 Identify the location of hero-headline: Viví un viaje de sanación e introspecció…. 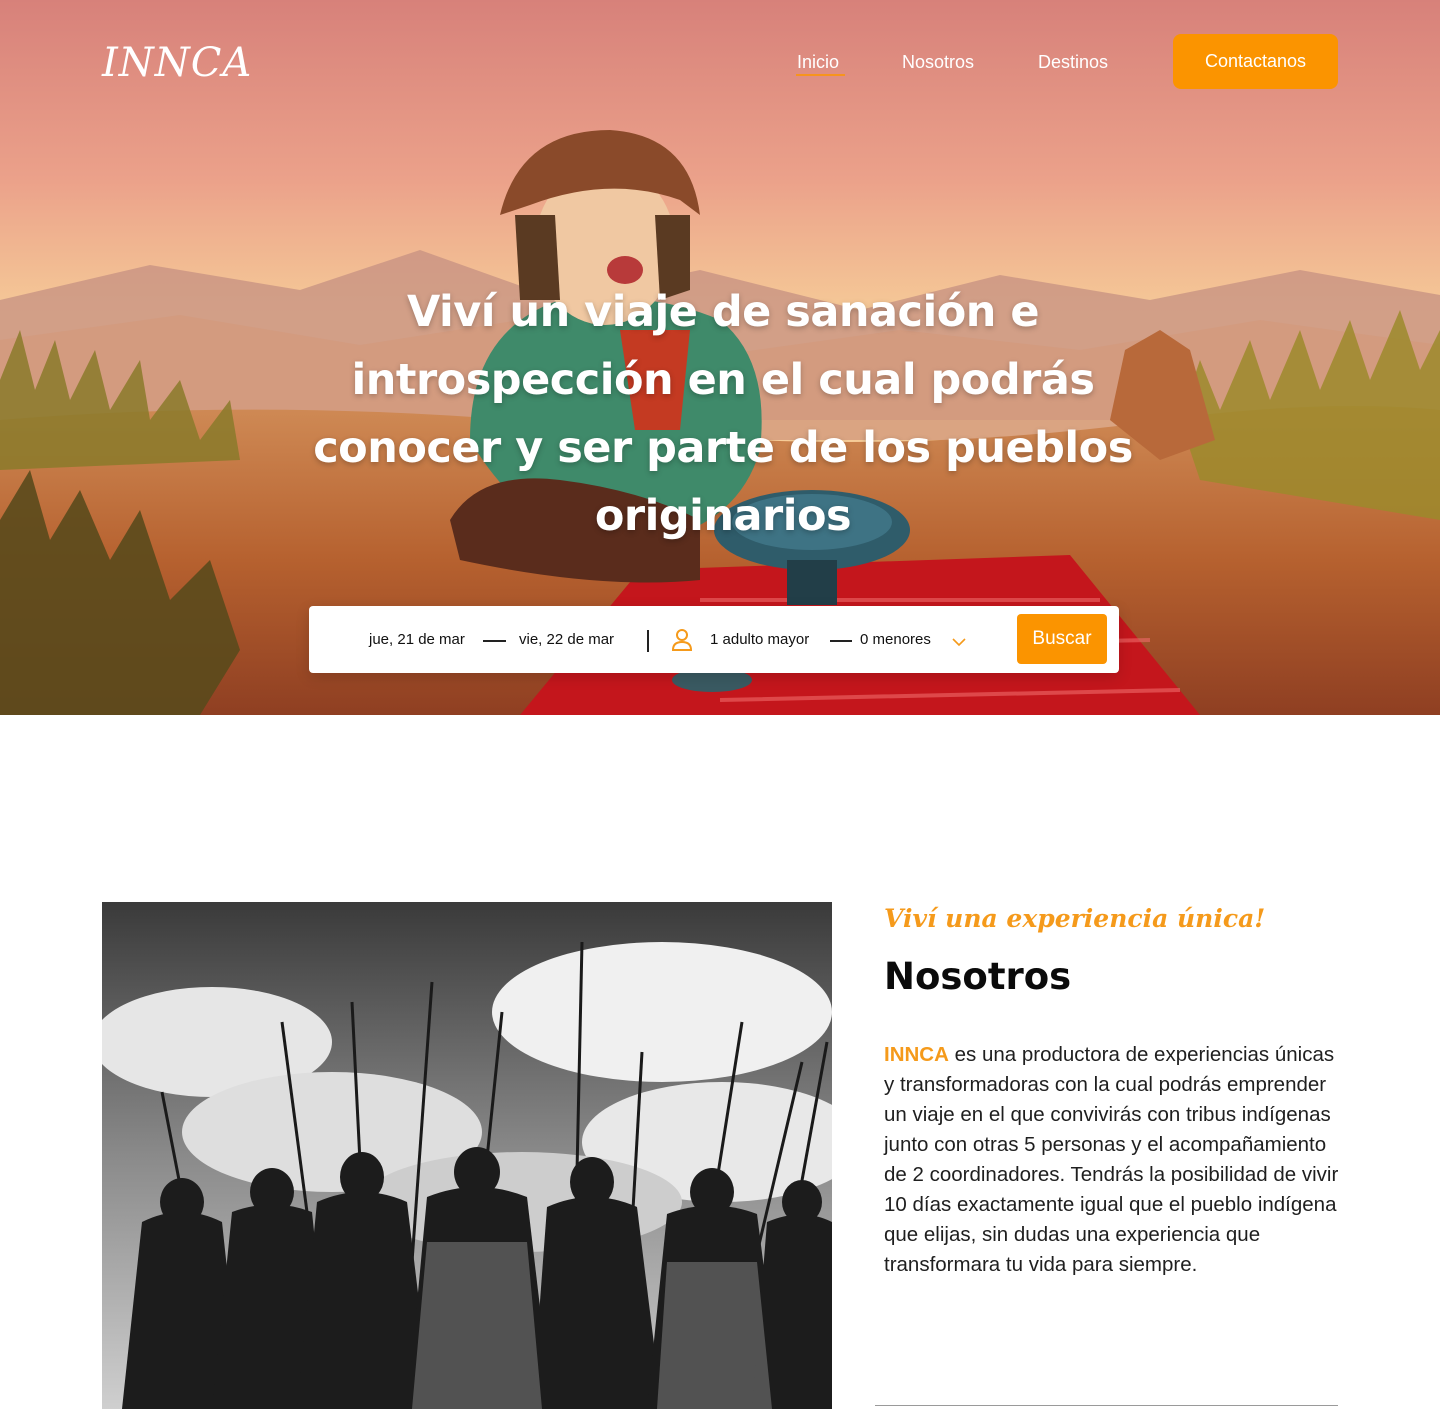
(723, 414).